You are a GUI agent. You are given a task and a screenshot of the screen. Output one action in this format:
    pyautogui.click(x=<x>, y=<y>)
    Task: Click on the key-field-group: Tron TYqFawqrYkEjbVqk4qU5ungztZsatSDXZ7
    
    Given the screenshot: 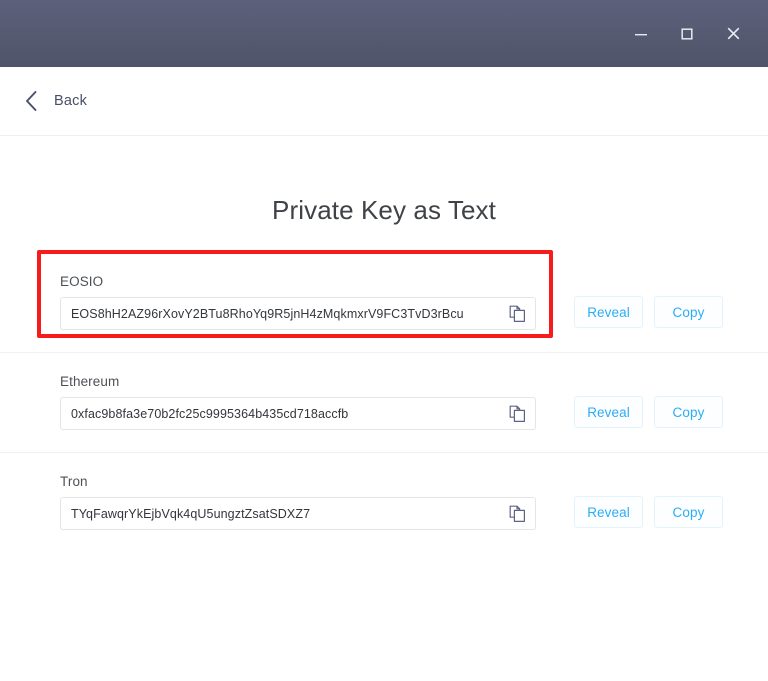 What is the action you would take?
    pyautogui.click(x=298, y=502)
    